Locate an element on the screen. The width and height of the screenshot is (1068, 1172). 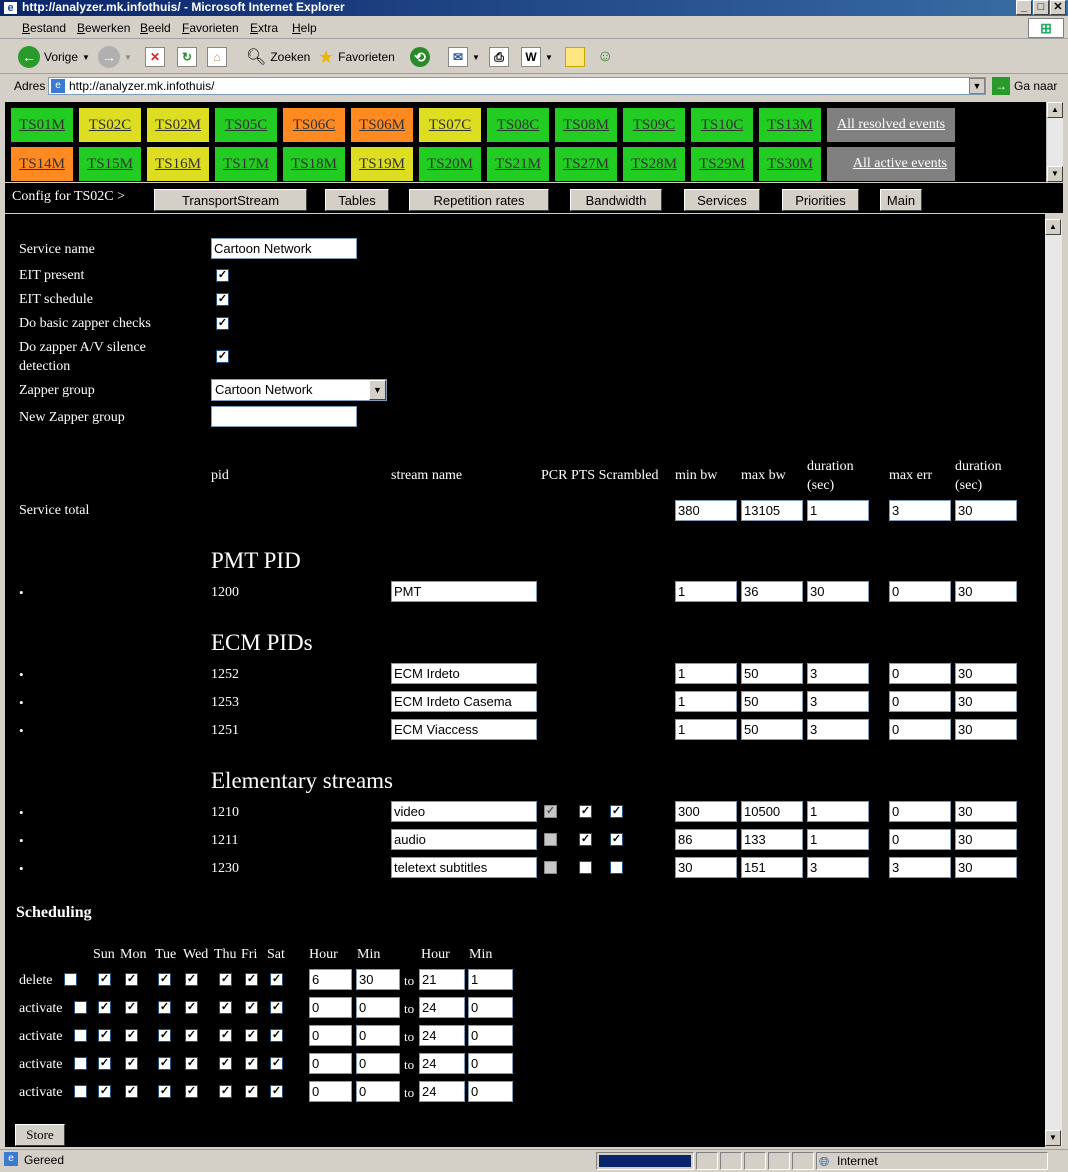
min-bw-input: 86 is located at coordinates (706, 839).